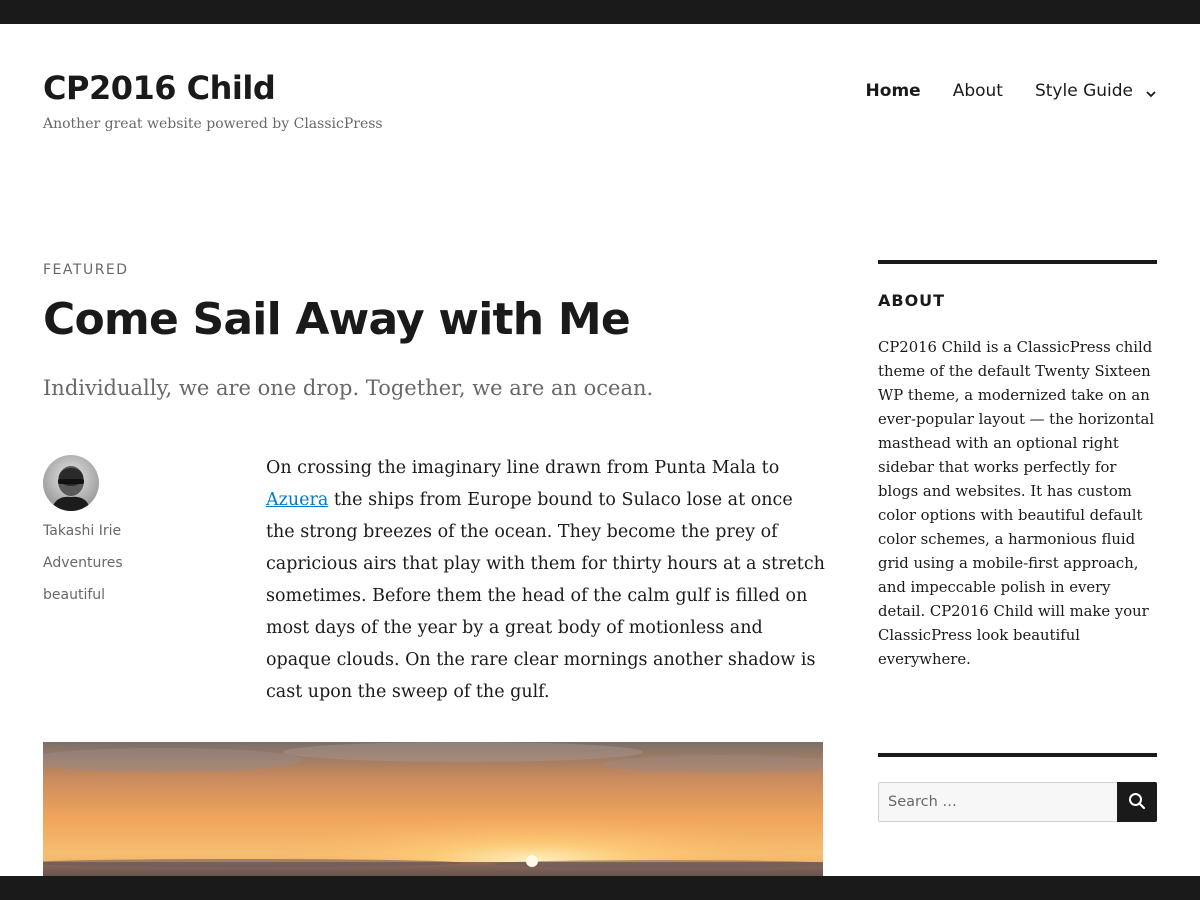  I want to click on post-tag-link: beautiful, so click(74, 595).